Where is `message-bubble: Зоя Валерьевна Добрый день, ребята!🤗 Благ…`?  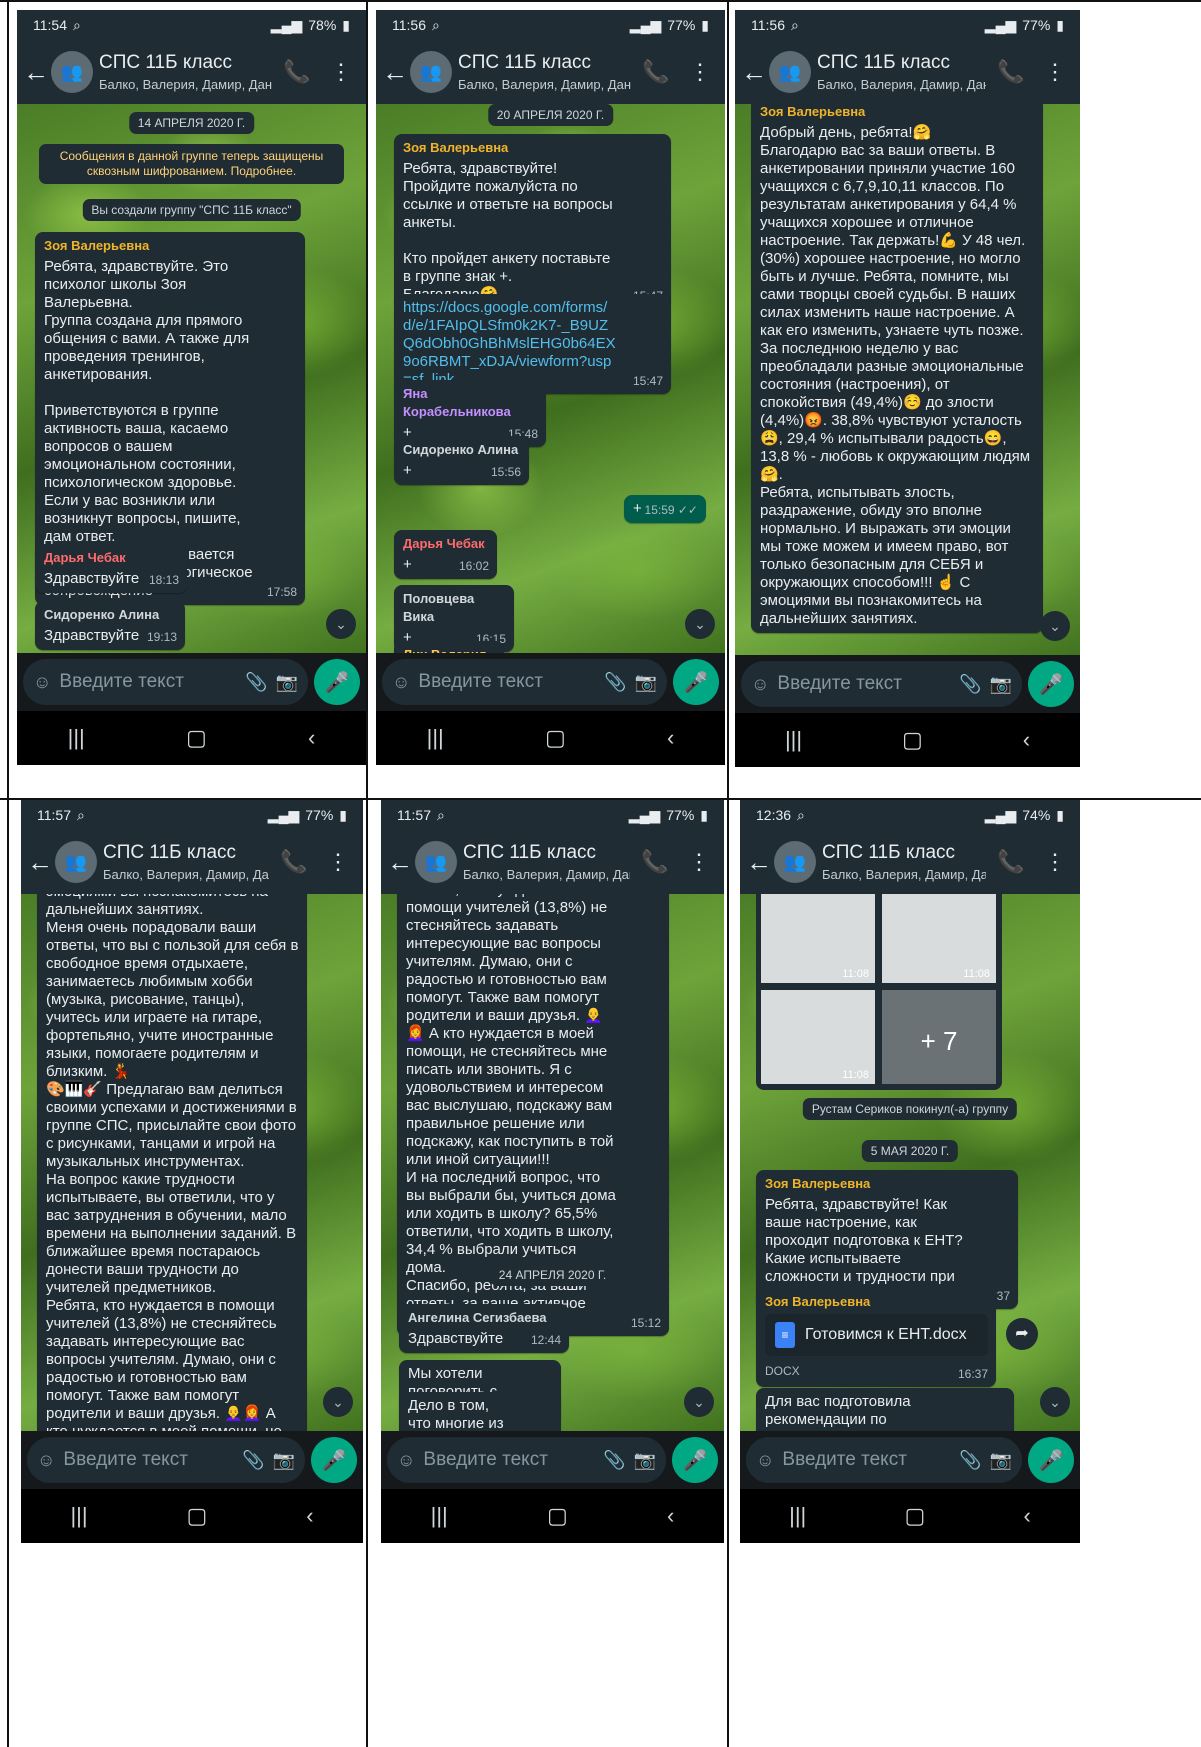
message-bubble: Зоя Валерьевна Добрый день, ребята!🤗 Благ… is located at coordinates (897, 368).